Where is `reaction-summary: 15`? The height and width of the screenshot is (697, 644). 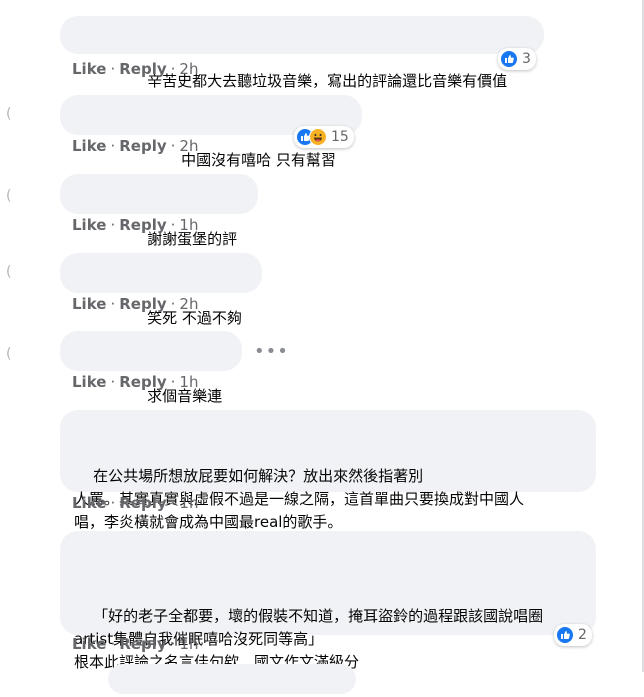 reaction-summary: 15 is located at coordinates (324, 137).